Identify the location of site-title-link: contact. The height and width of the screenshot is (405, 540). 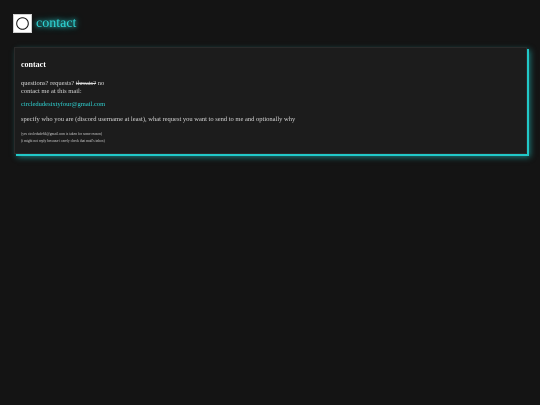
(56, 23).